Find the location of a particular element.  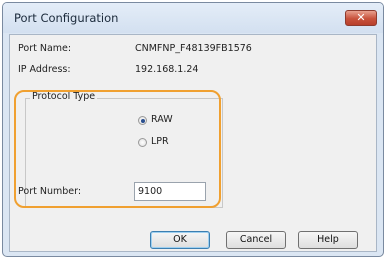

port-number-label: Port Number: is located at coordinates (50, 191).